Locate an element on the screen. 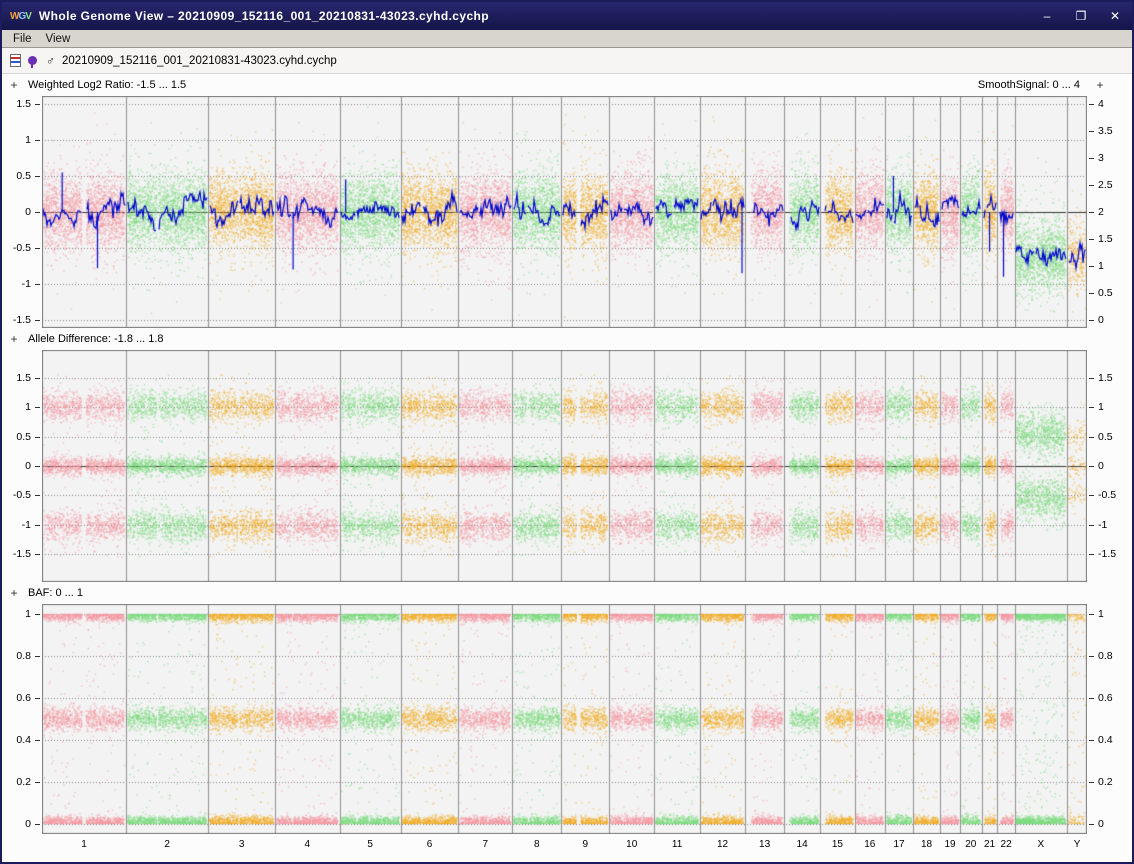 The width and height of the screenshot is (1134, 864). chromosome-label: 14 is located at coordinates (802, 844).